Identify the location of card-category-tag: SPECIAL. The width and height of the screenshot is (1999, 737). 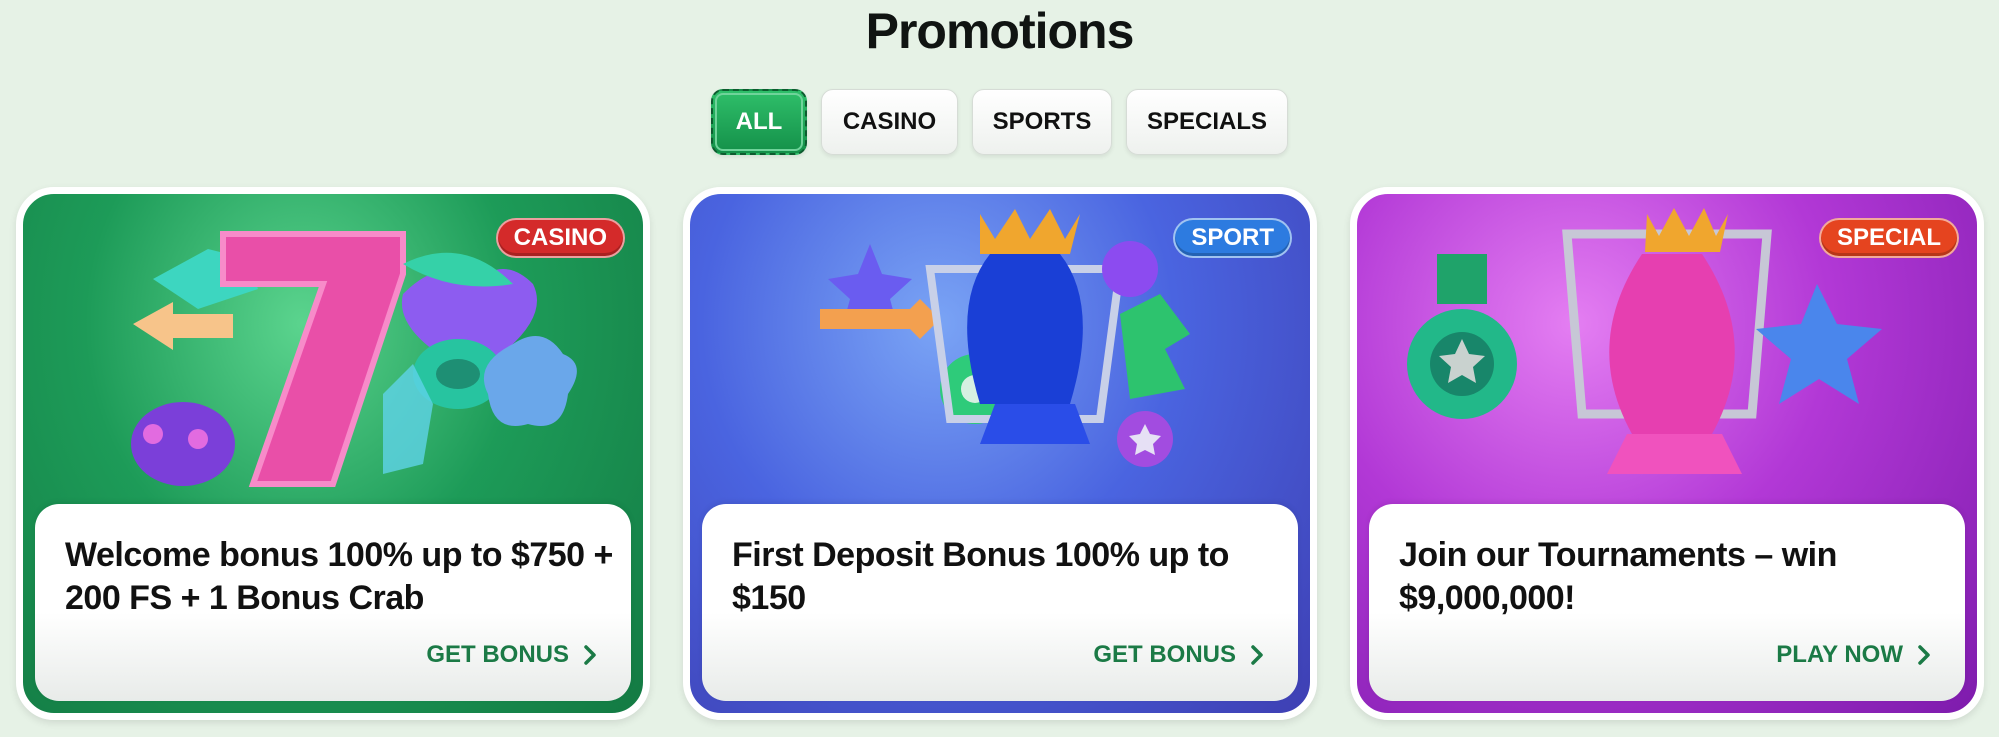
(1888, 238).